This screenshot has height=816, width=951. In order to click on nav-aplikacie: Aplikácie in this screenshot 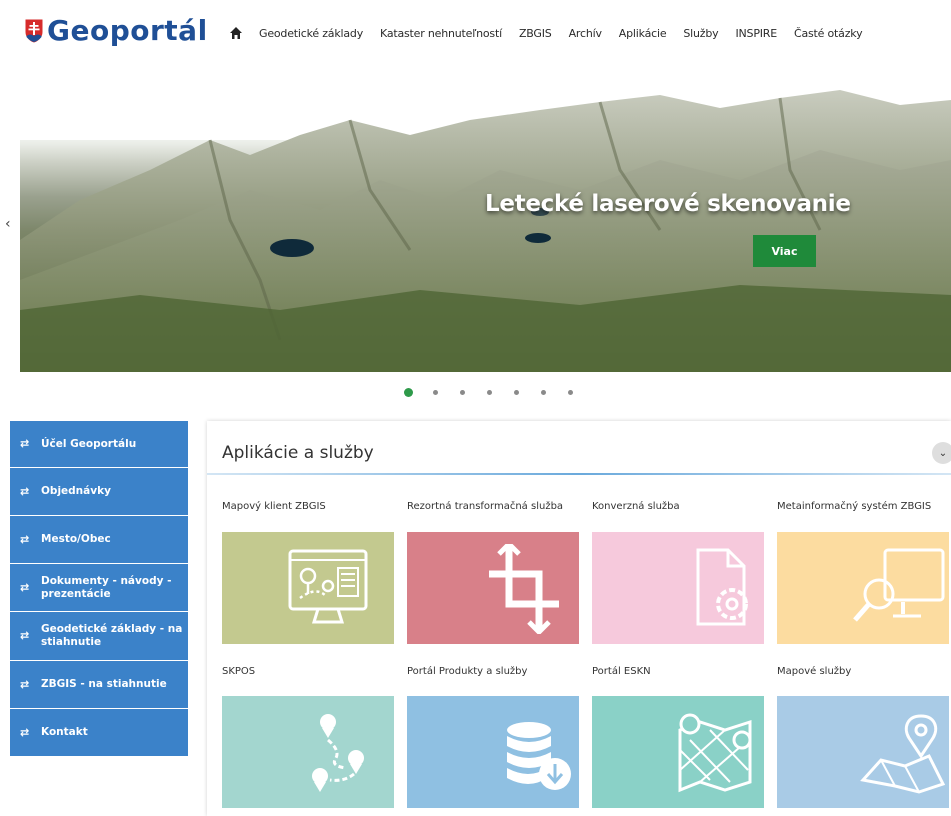, I will do `click(643, 33)`.